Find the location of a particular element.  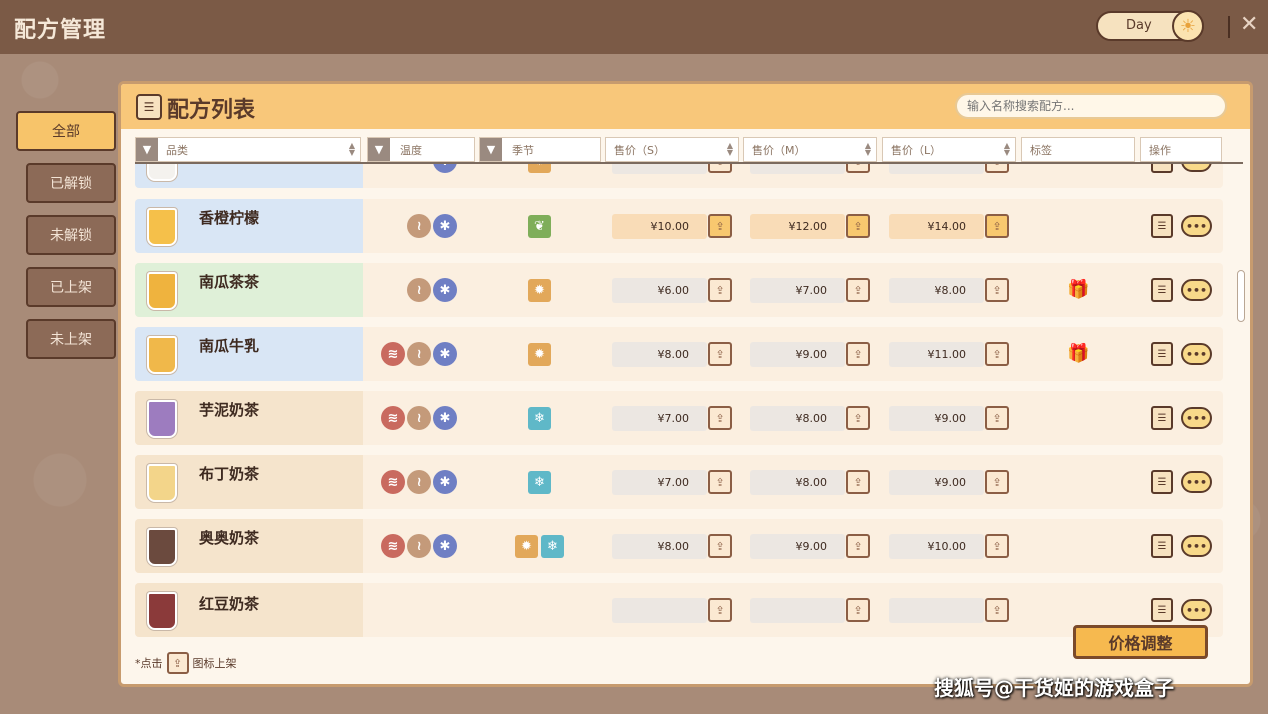

table-row: 芋泥奶茶 ≋ ≀ ✱ ❄ ¥7.00 ⇪ ¥8.00 ⇪ ¥9.00 ⇪ ☰ ••• is located at coordinates (679, 418).